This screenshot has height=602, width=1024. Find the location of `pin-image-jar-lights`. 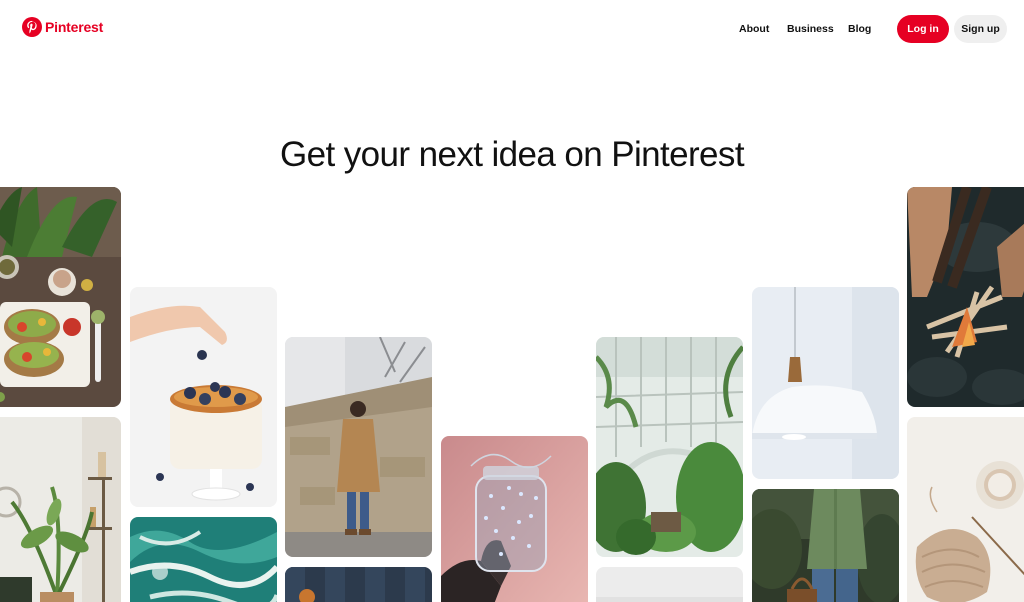

pin-image-jar-lights is located at coordinates (514, 519).